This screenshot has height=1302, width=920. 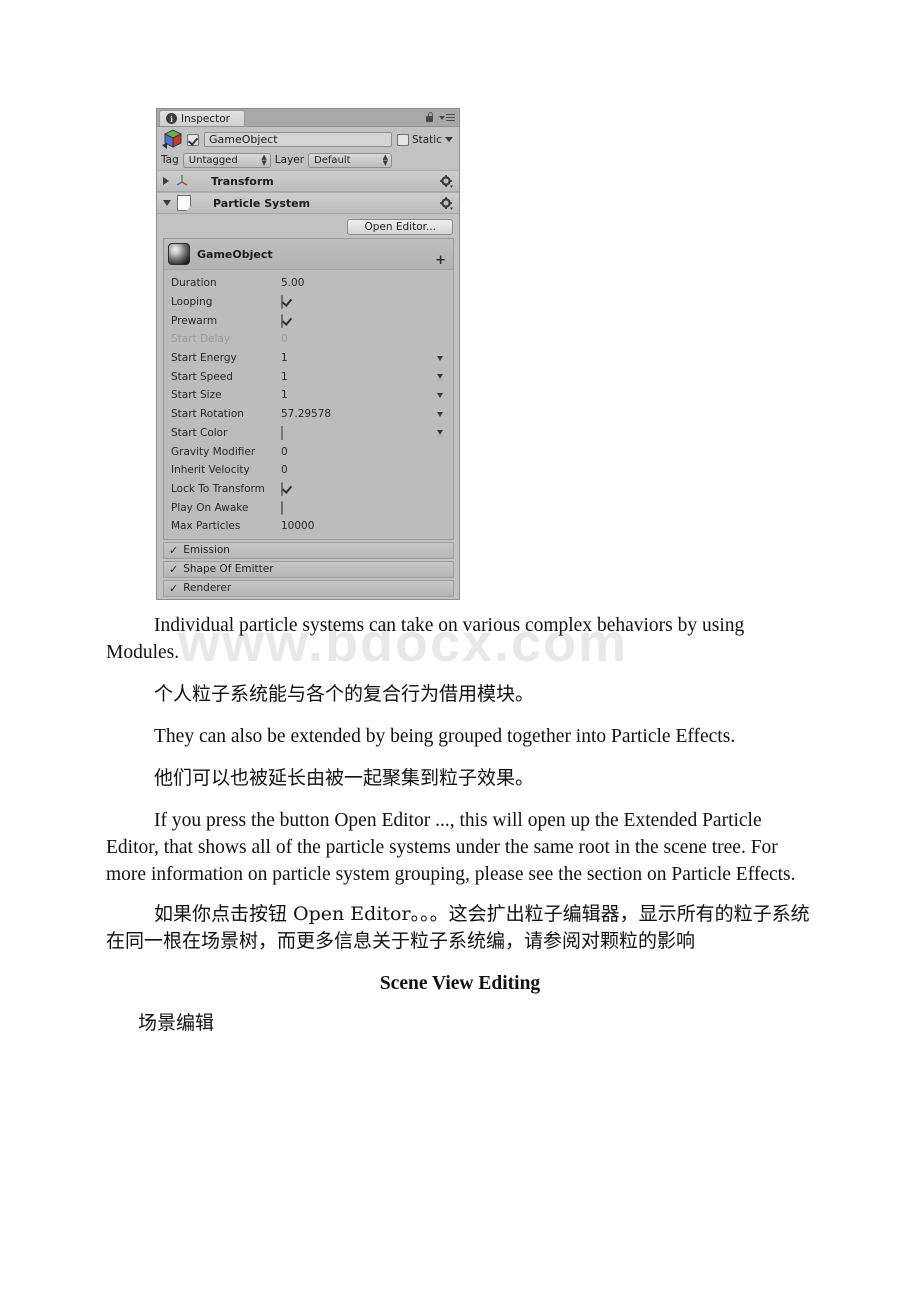 I want to click on property-row: Start Size 1, so click(x=308, y=395).